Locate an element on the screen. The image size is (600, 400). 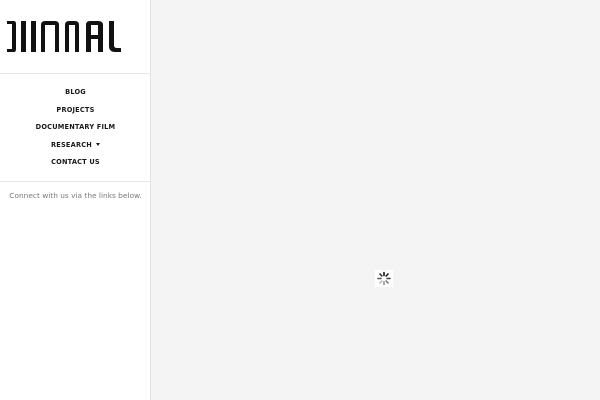
nav-item-label: PROJECTS is located at coordinates (75, 109).